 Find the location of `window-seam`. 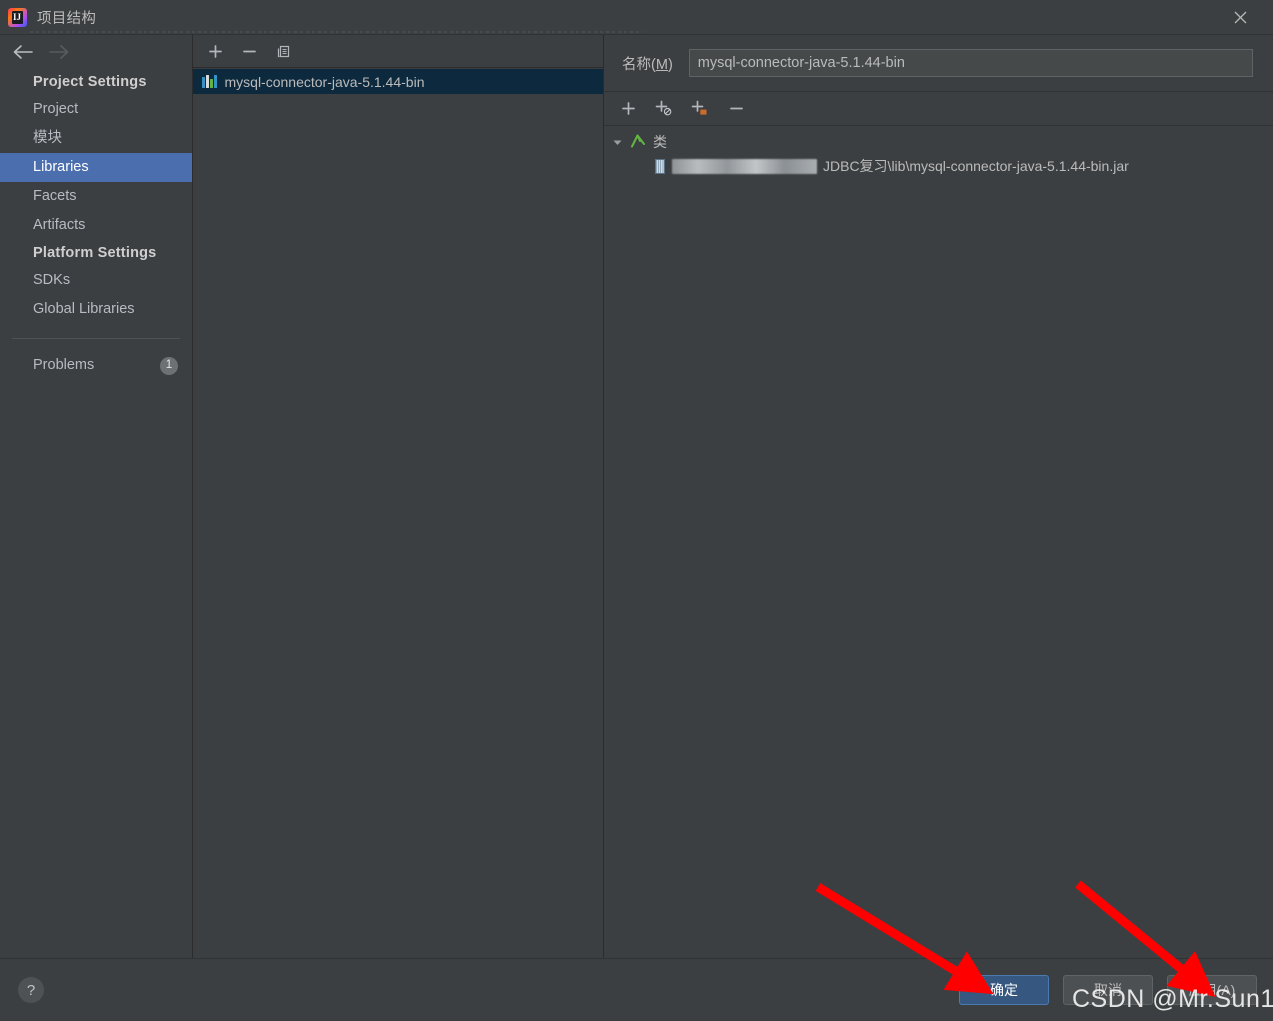

window-seam is located at coordinates (336, 32).